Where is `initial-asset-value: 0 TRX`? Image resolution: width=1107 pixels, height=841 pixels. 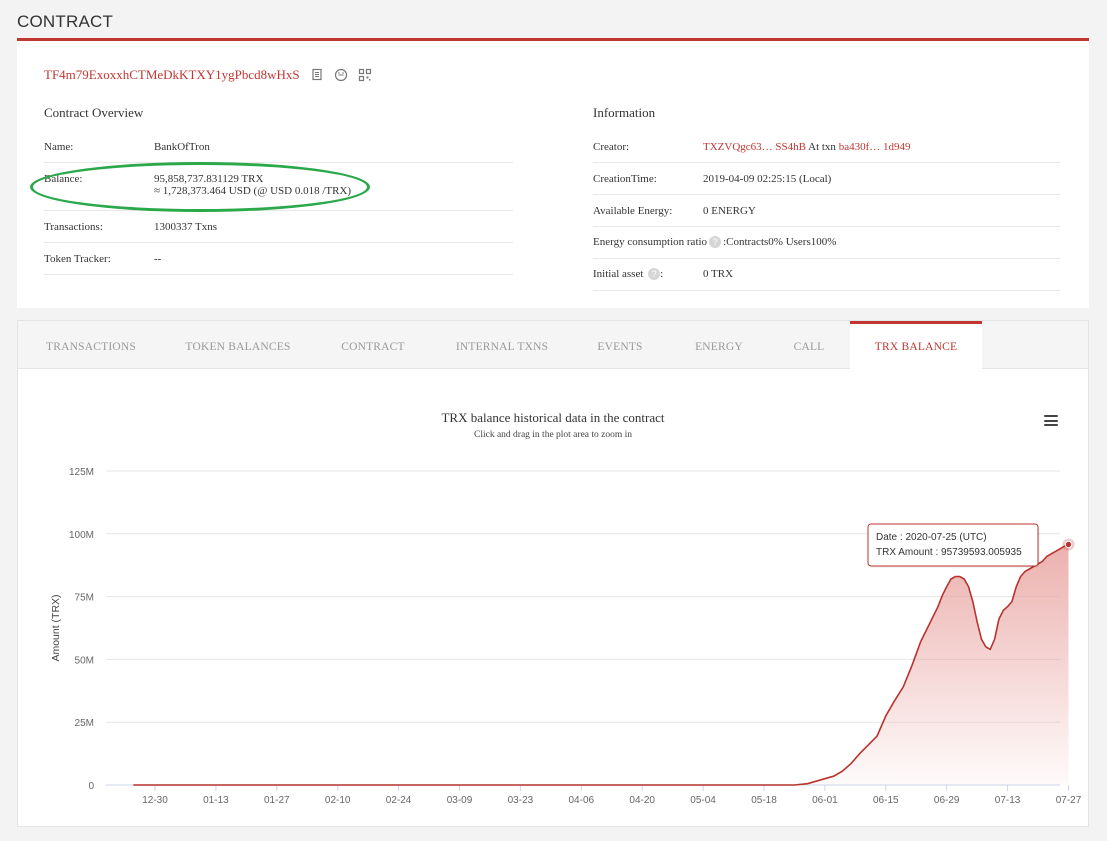
initial-asset-value: 0 TRX is located at coordinates (718, 274).